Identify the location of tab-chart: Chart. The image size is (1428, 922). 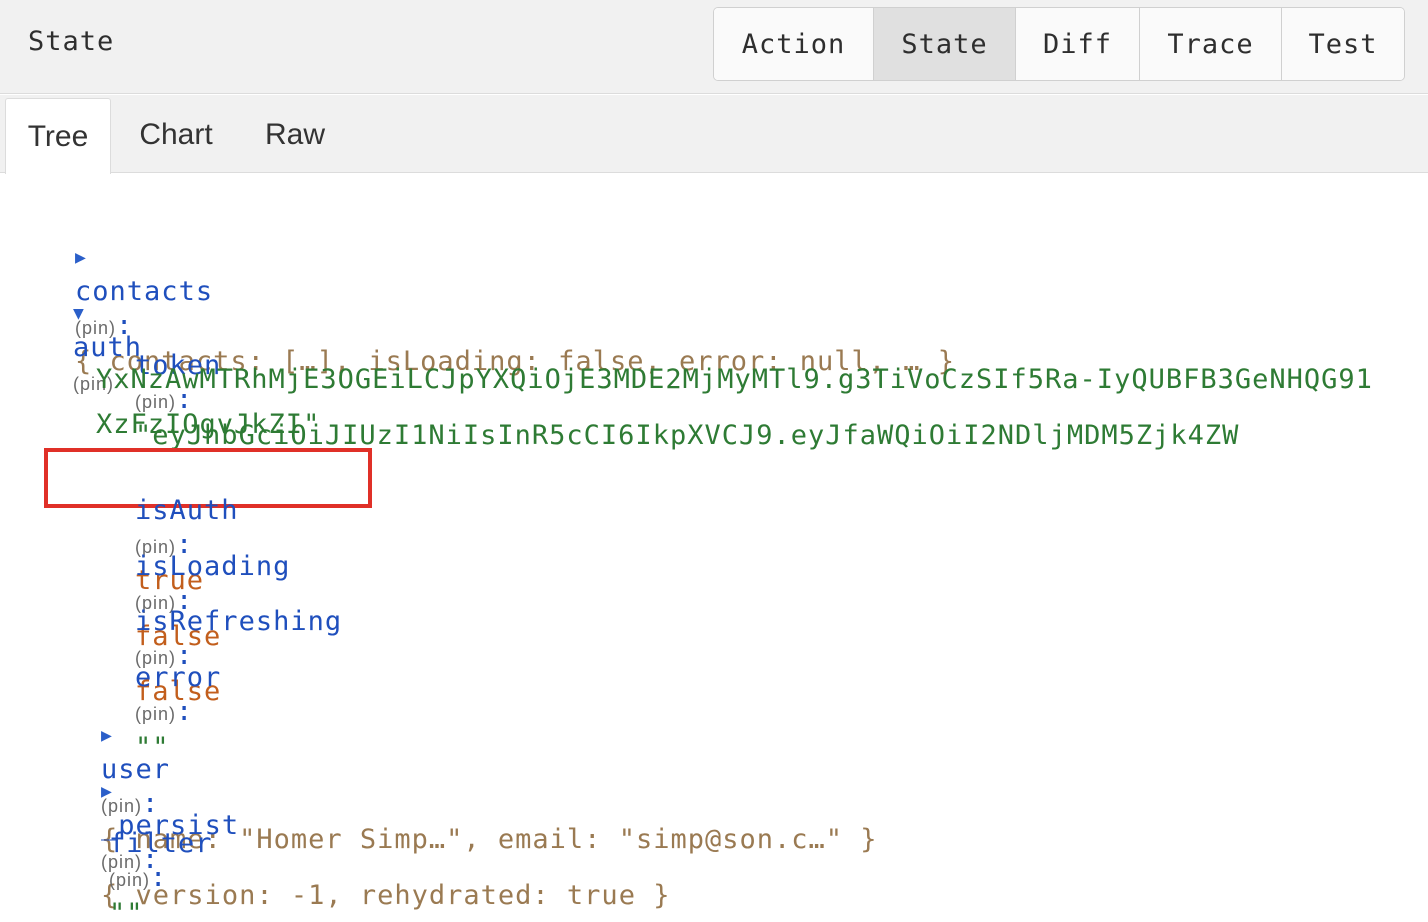
(176, 135).